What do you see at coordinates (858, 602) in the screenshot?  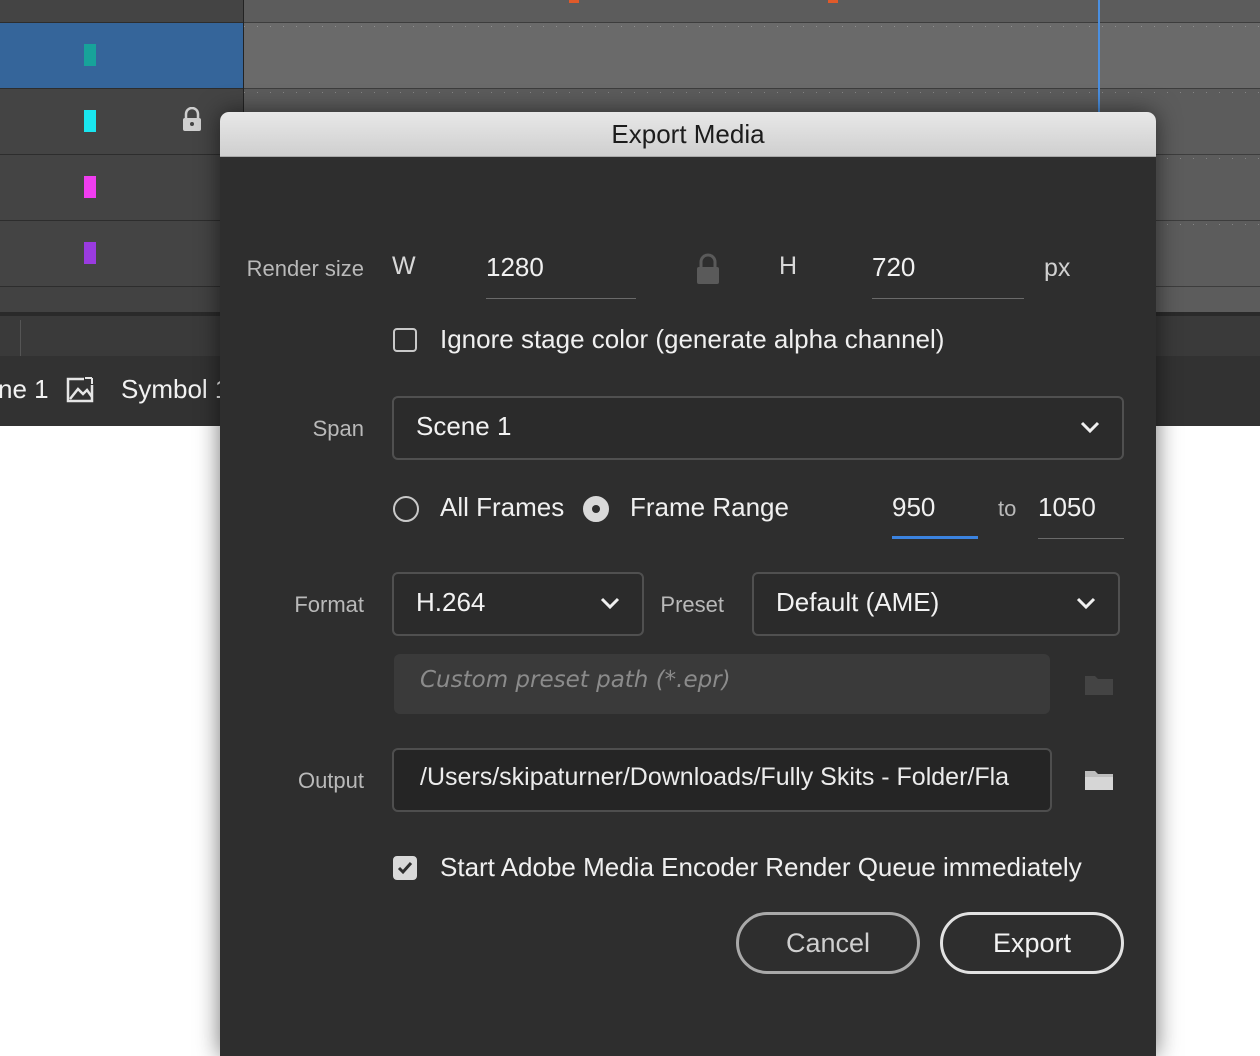 I see `preset-value: Default (AME)` at bounding box center [858, 602].